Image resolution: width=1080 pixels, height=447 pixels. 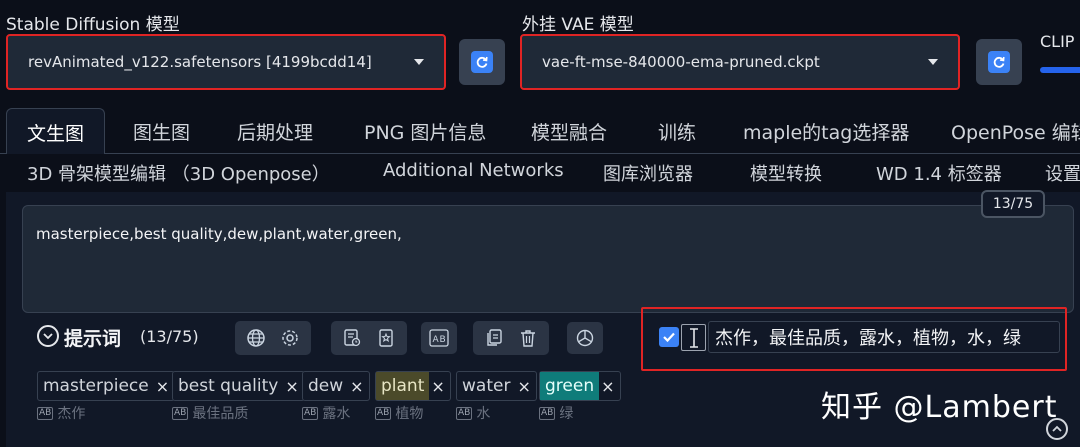 What do you see at coordinates (443, 340) in the screenshot?
I see `svg-text: B` at bounding box center [443, 340].